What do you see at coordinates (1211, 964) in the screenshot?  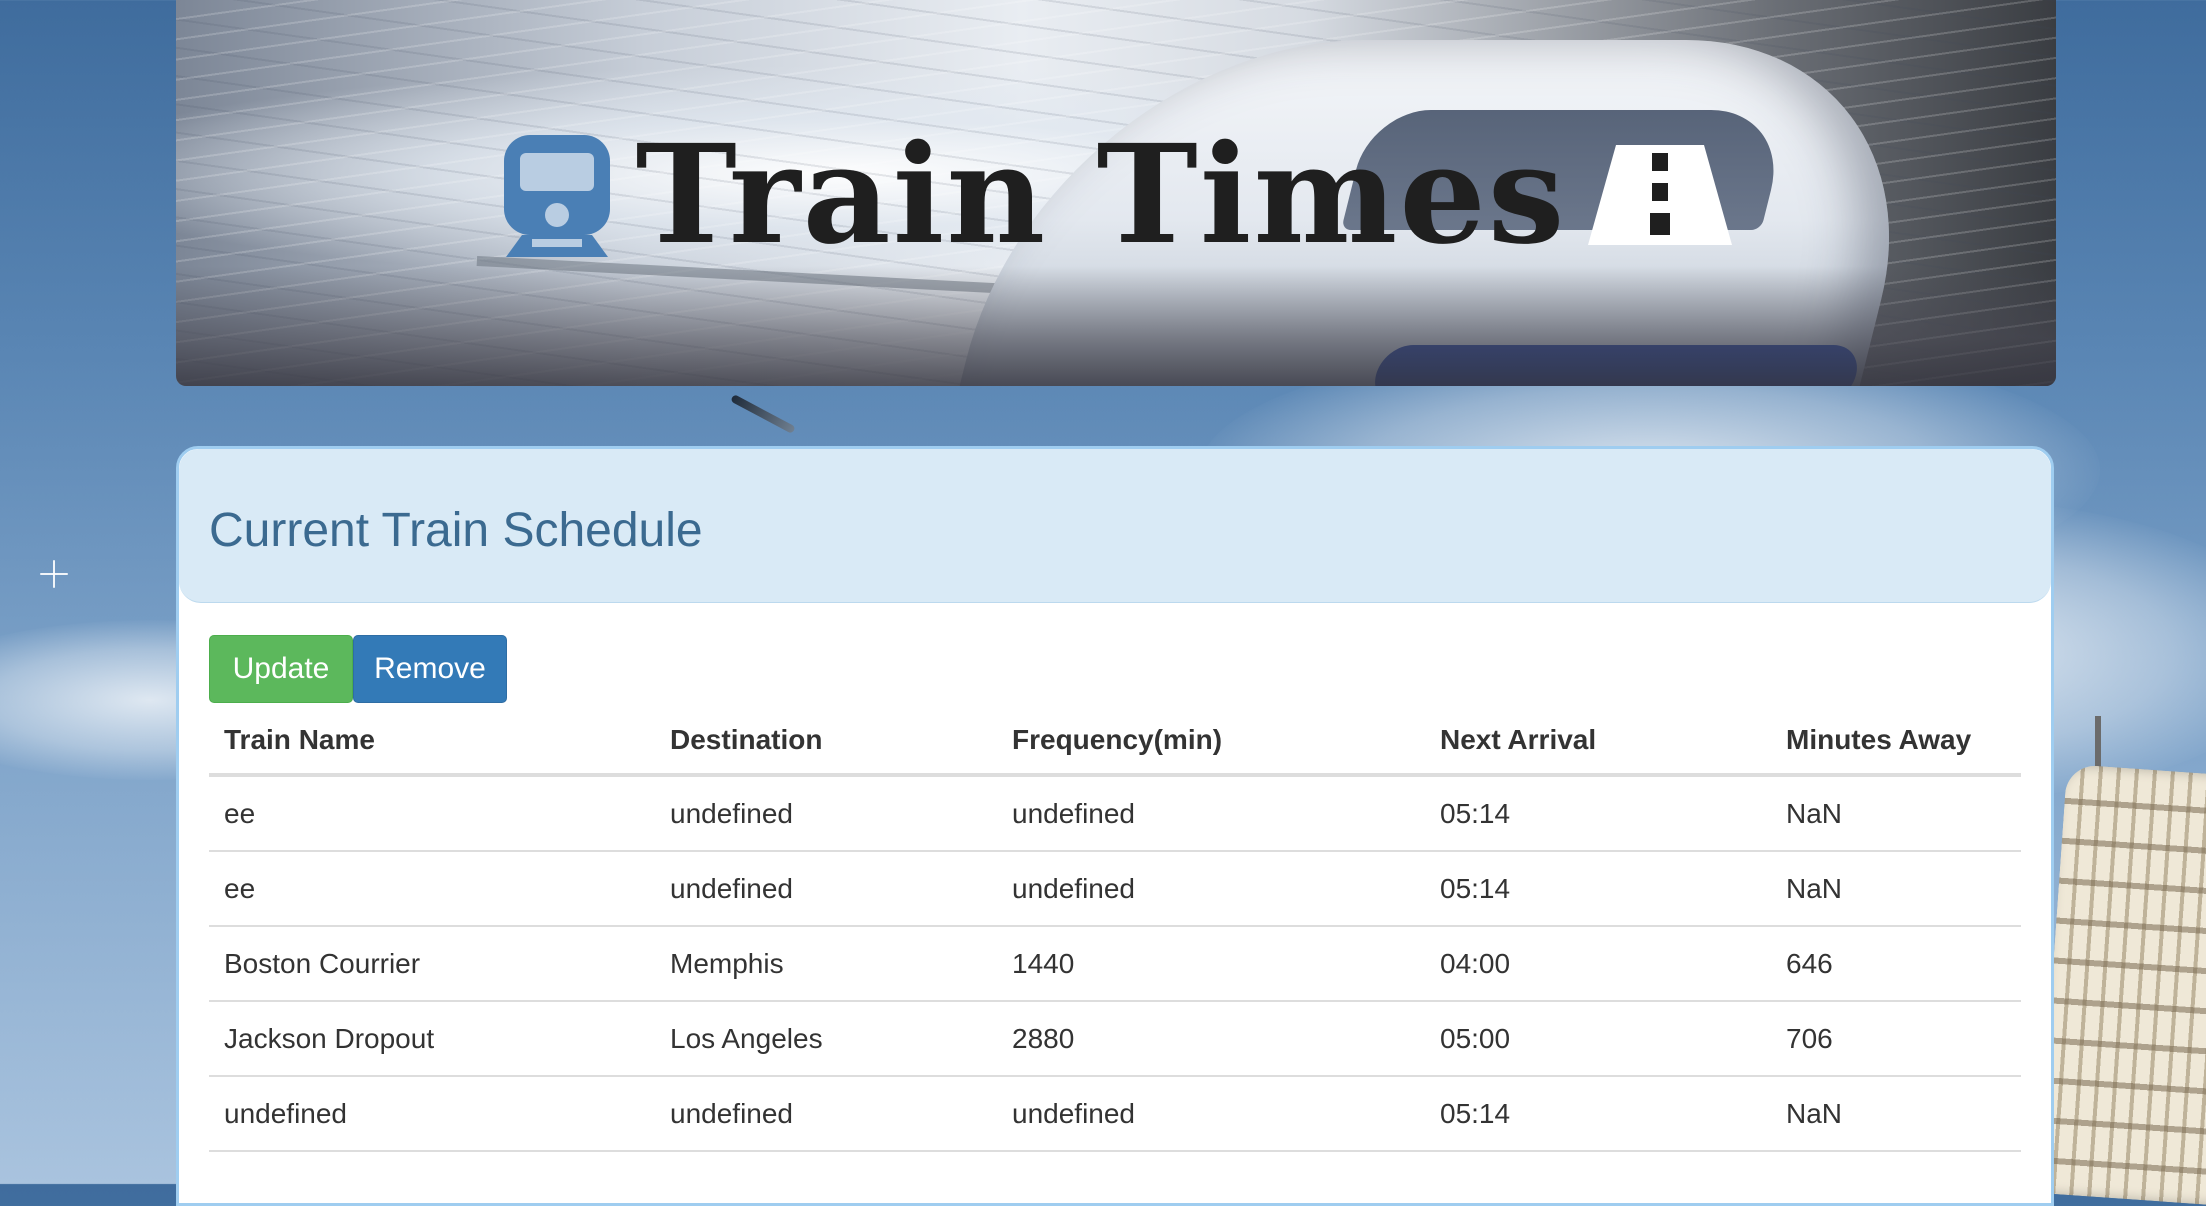 I see `cell-frequency: 1440` at bounding box center [1211, 964].